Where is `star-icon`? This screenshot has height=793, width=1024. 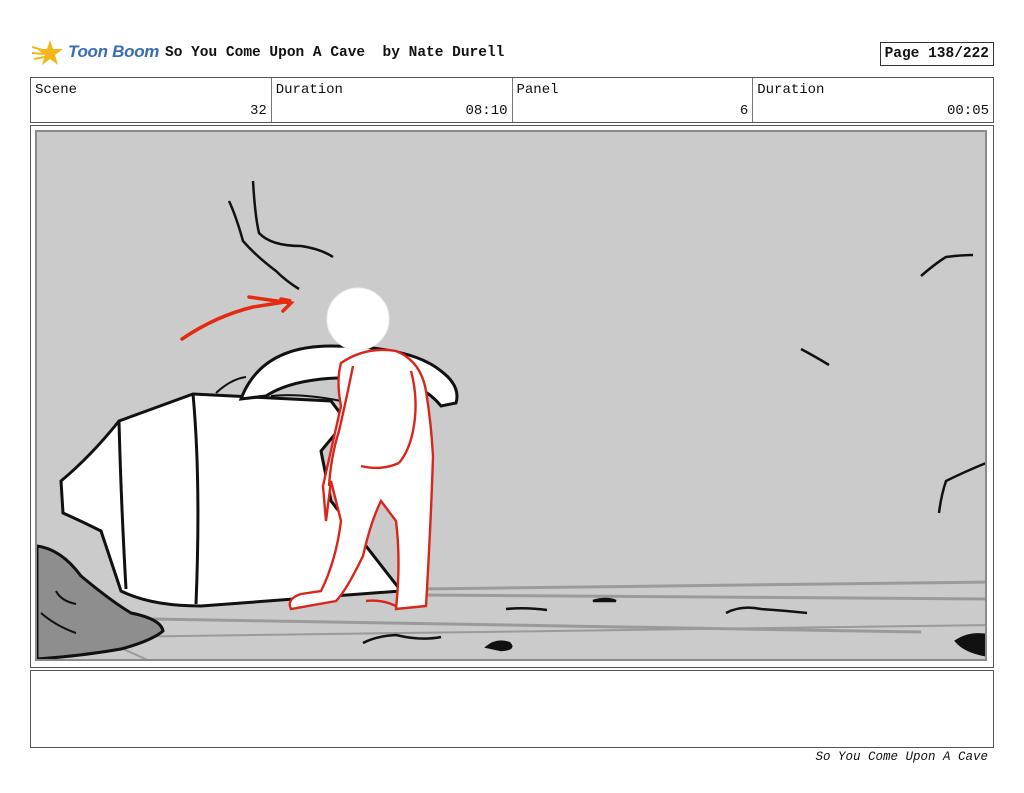 star-icon is located at coordinates (47, 52).